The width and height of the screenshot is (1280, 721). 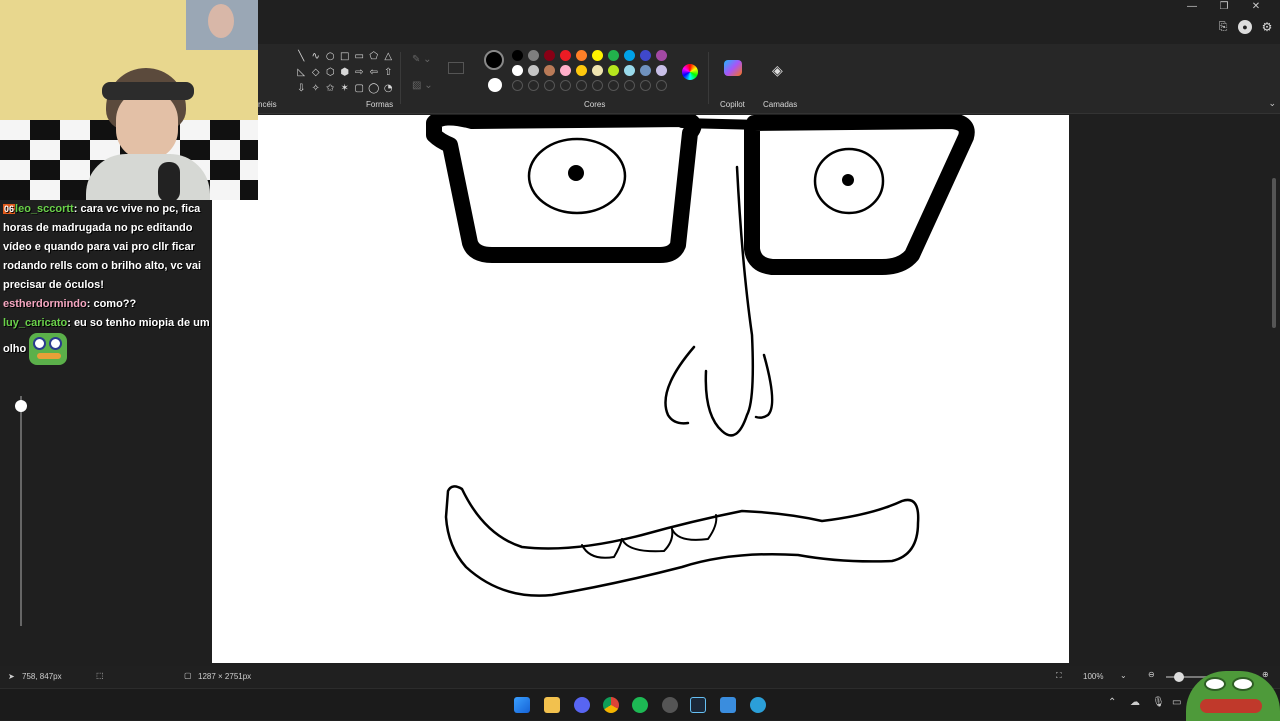 I want to click on pointer-icon: ➤, so click(x=11, y=676).